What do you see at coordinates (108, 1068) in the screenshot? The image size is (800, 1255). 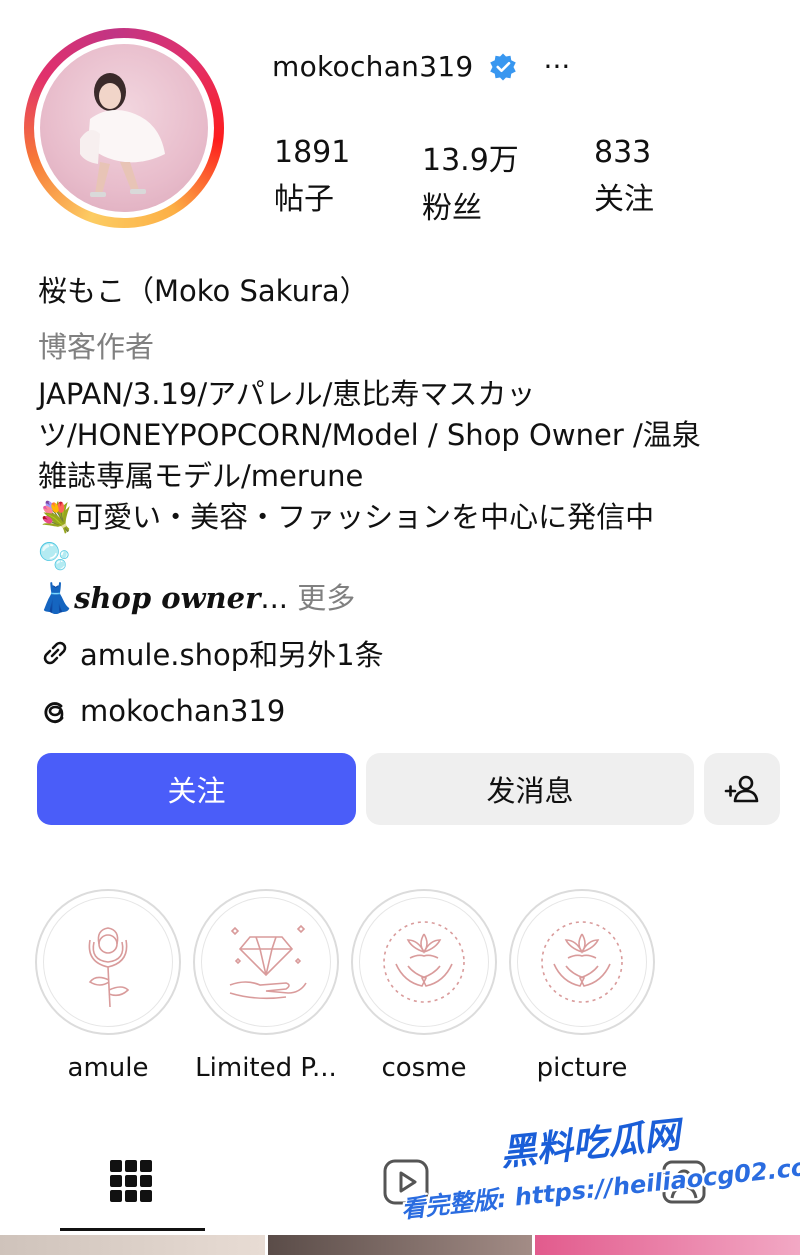 I see `highlight-label: amule` at bounding box center [108, 1068].